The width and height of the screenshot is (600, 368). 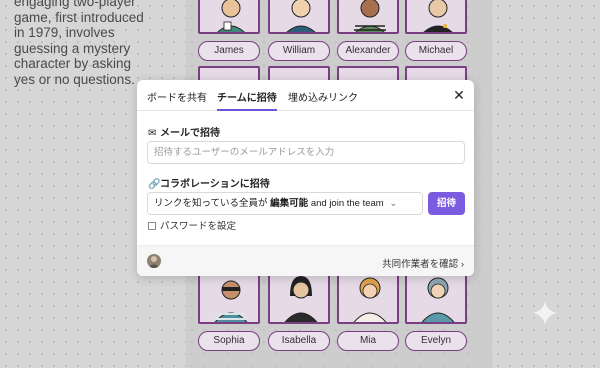 What do you see at coordinates (299, 296) in the screenshot?
I see `character-card-isabella` at bounding box center [299, 296].